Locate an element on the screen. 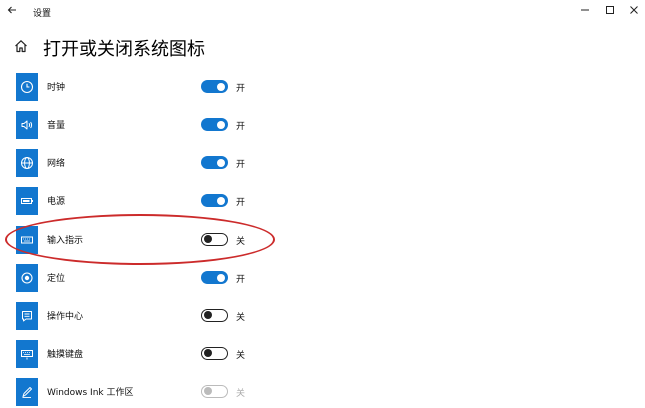  setting-label: 时钟 is located at coordinates (56, 88).